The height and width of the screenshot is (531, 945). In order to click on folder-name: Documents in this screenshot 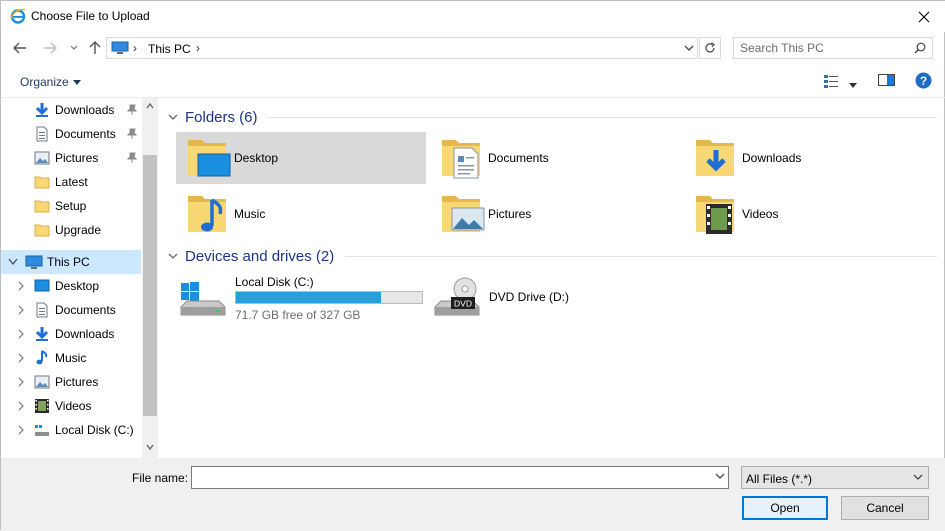, I will do `click(518, 158)`.